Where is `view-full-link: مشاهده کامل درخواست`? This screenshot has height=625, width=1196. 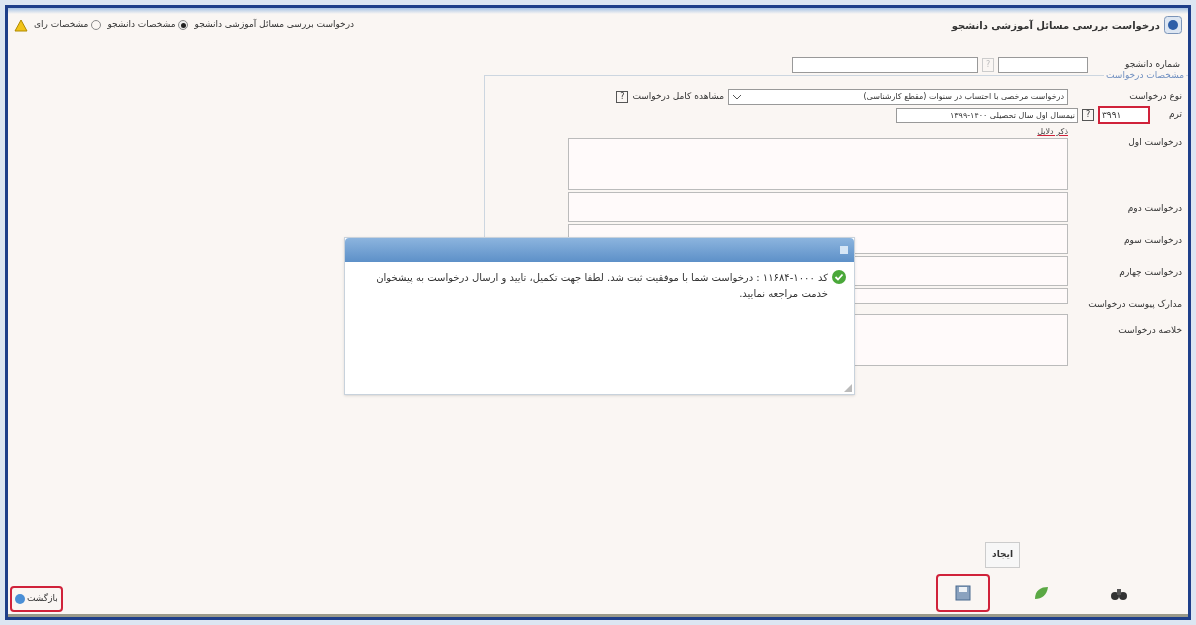 view-full-link: مشاهده کامل درخواست is located at coordinates (678, 97).